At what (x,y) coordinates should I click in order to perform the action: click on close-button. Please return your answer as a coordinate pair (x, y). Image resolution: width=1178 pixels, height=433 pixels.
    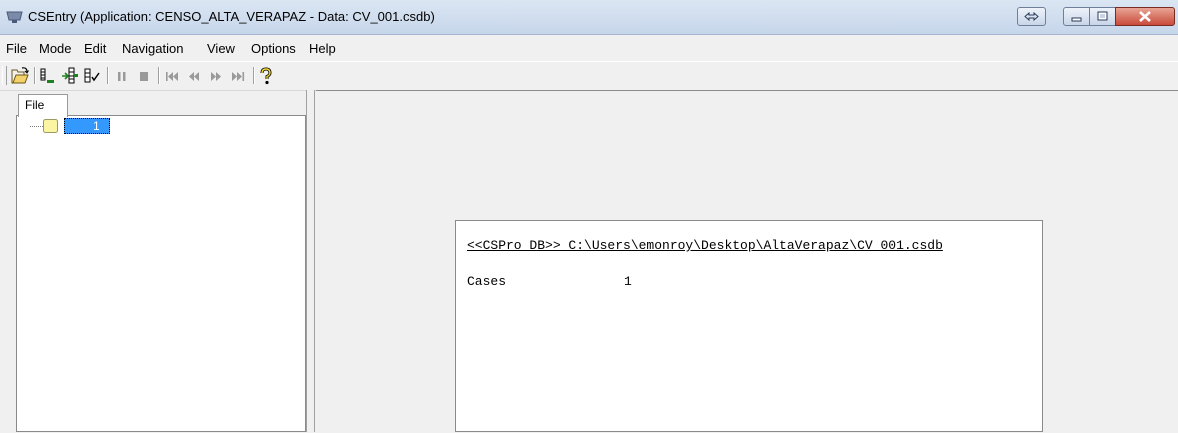
    Looking at the image, I should click on (1145, 16).